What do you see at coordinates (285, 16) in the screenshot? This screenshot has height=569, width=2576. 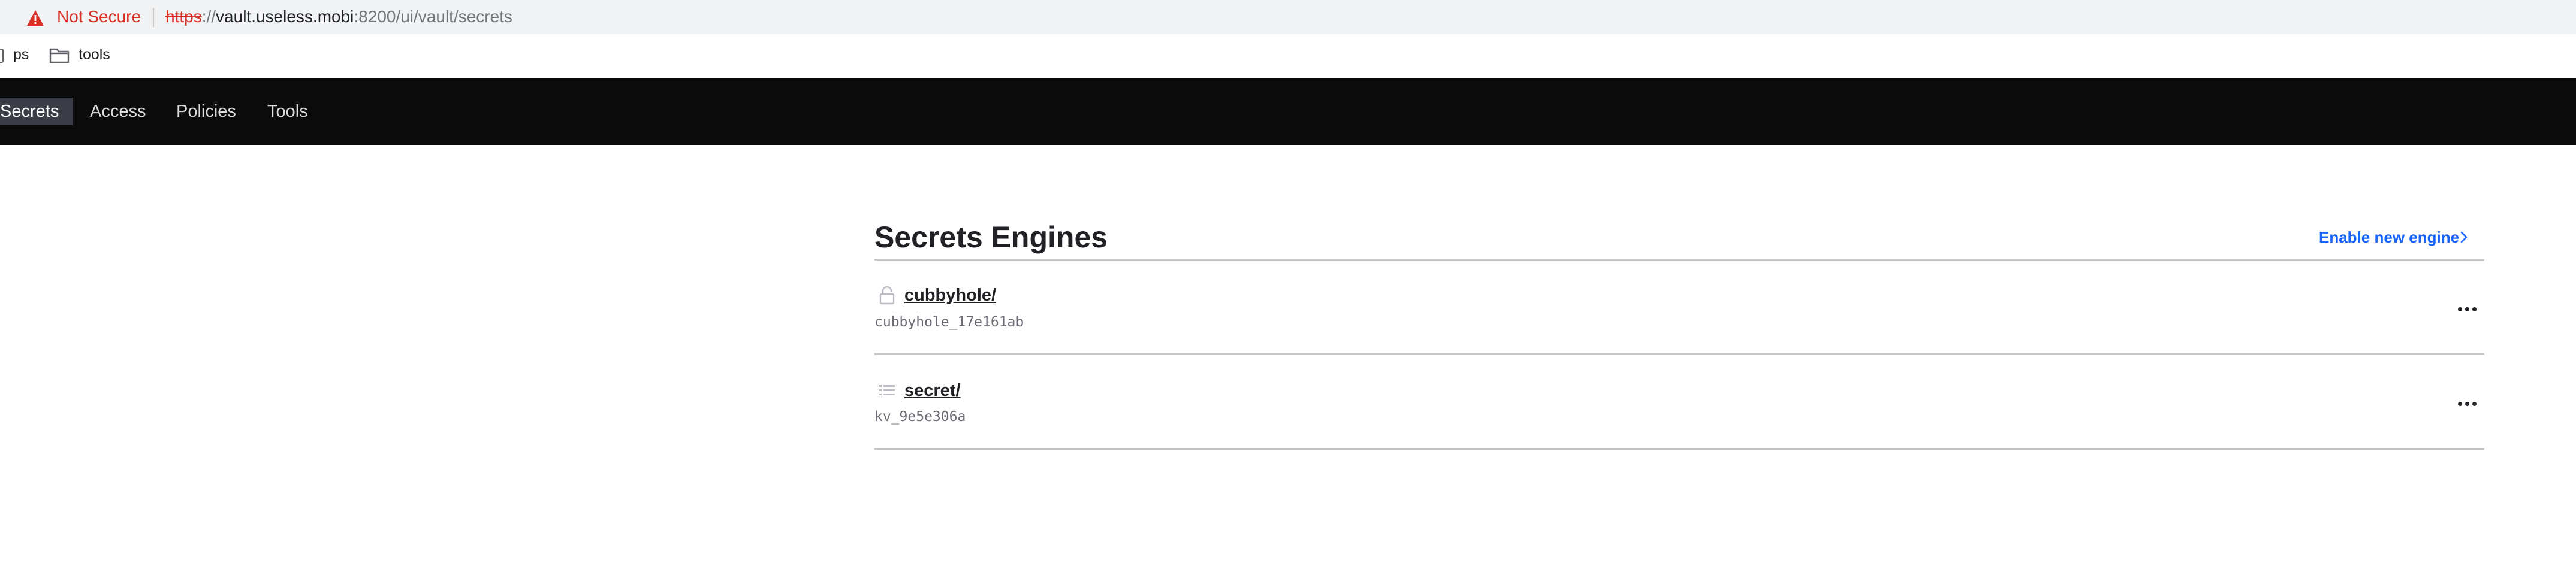 I see `url-host: vault.useless.mobi` at bounding box center [285, 16].